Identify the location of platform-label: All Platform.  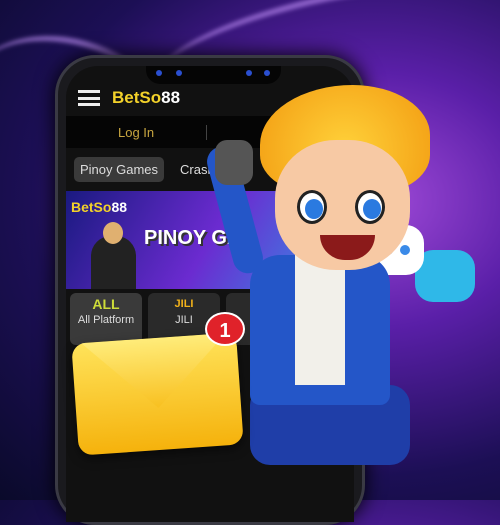
(106, 320).